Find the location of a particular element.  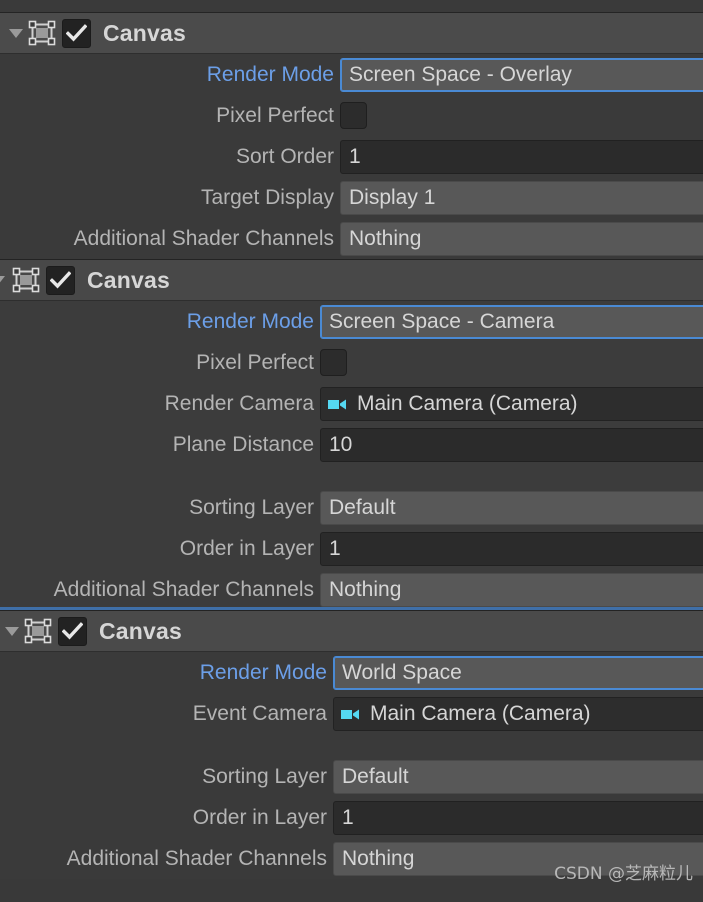

property-field: Main Camera (Camera) is located at coordinates (511, 403).